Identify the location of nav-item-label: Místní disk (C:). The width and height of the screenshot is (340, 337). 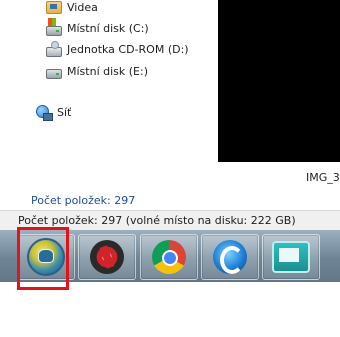
(108, 28).